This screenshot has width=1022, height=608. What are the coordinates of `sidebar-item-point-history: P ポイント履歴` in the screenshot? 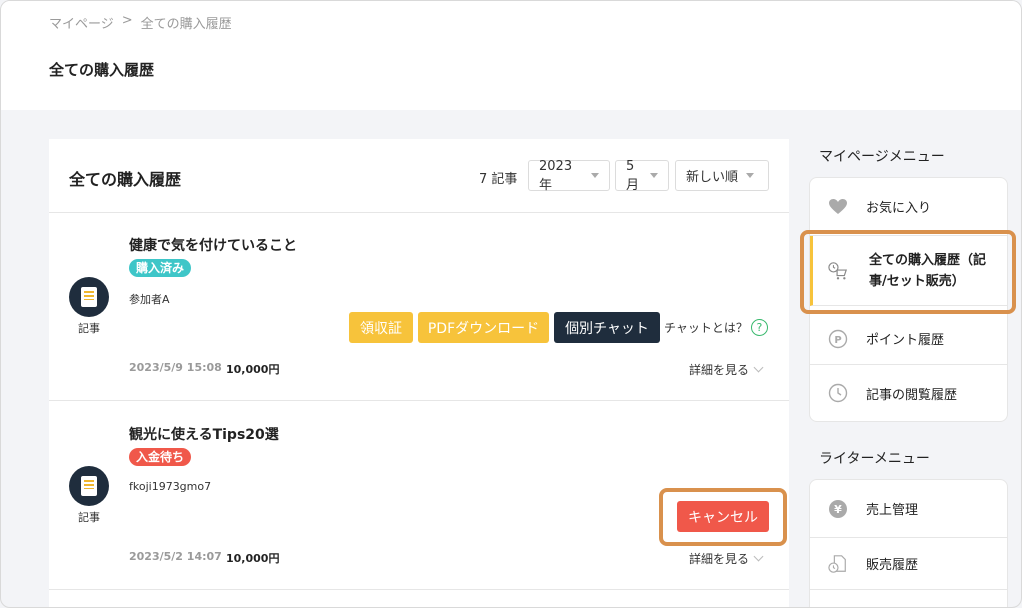 It's located at (908, 339).